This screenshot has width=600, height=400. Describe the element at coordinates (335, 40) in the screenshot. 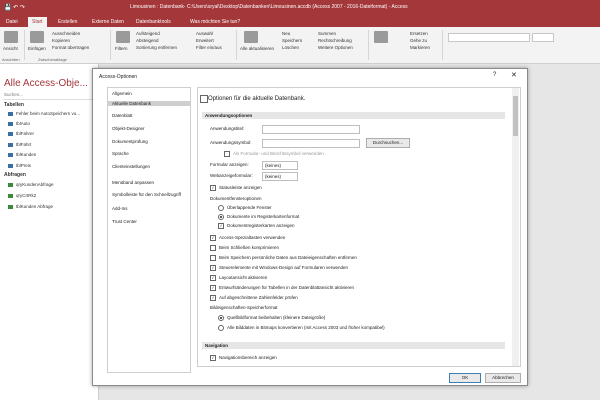

I see `rechtschreibung-button: Rechtschreibung` at that location.